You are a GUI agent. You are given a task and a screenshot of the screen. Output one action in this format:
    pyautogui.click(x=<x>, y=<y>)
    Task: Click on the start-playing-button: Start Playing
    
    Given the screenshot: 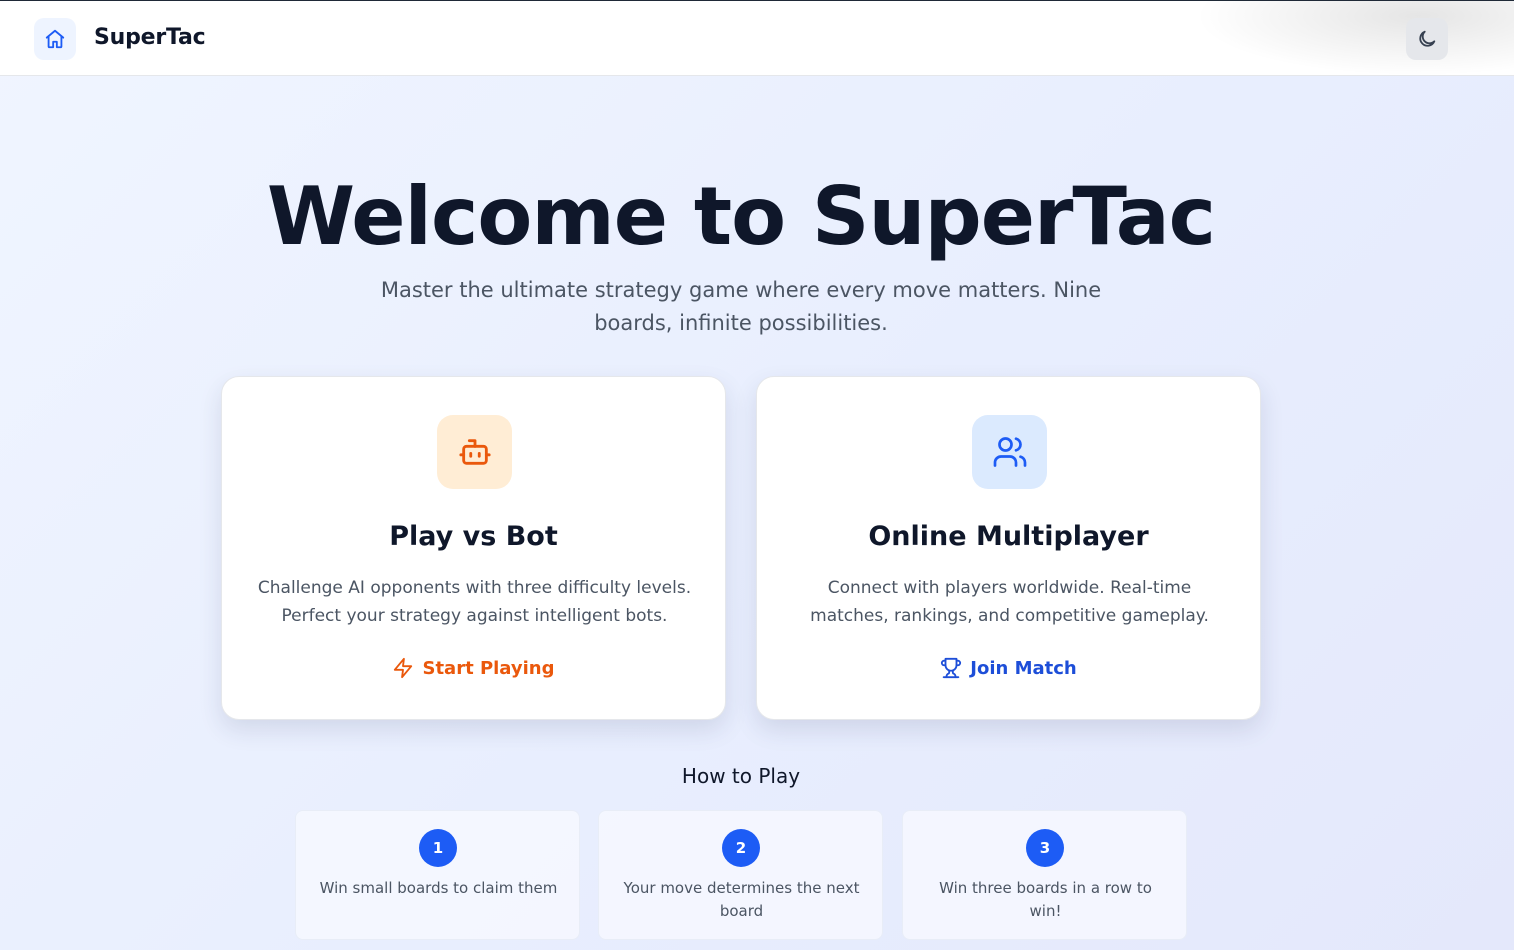 What is the action you would take?
    pyautogui.click(x=473, y=668)
    